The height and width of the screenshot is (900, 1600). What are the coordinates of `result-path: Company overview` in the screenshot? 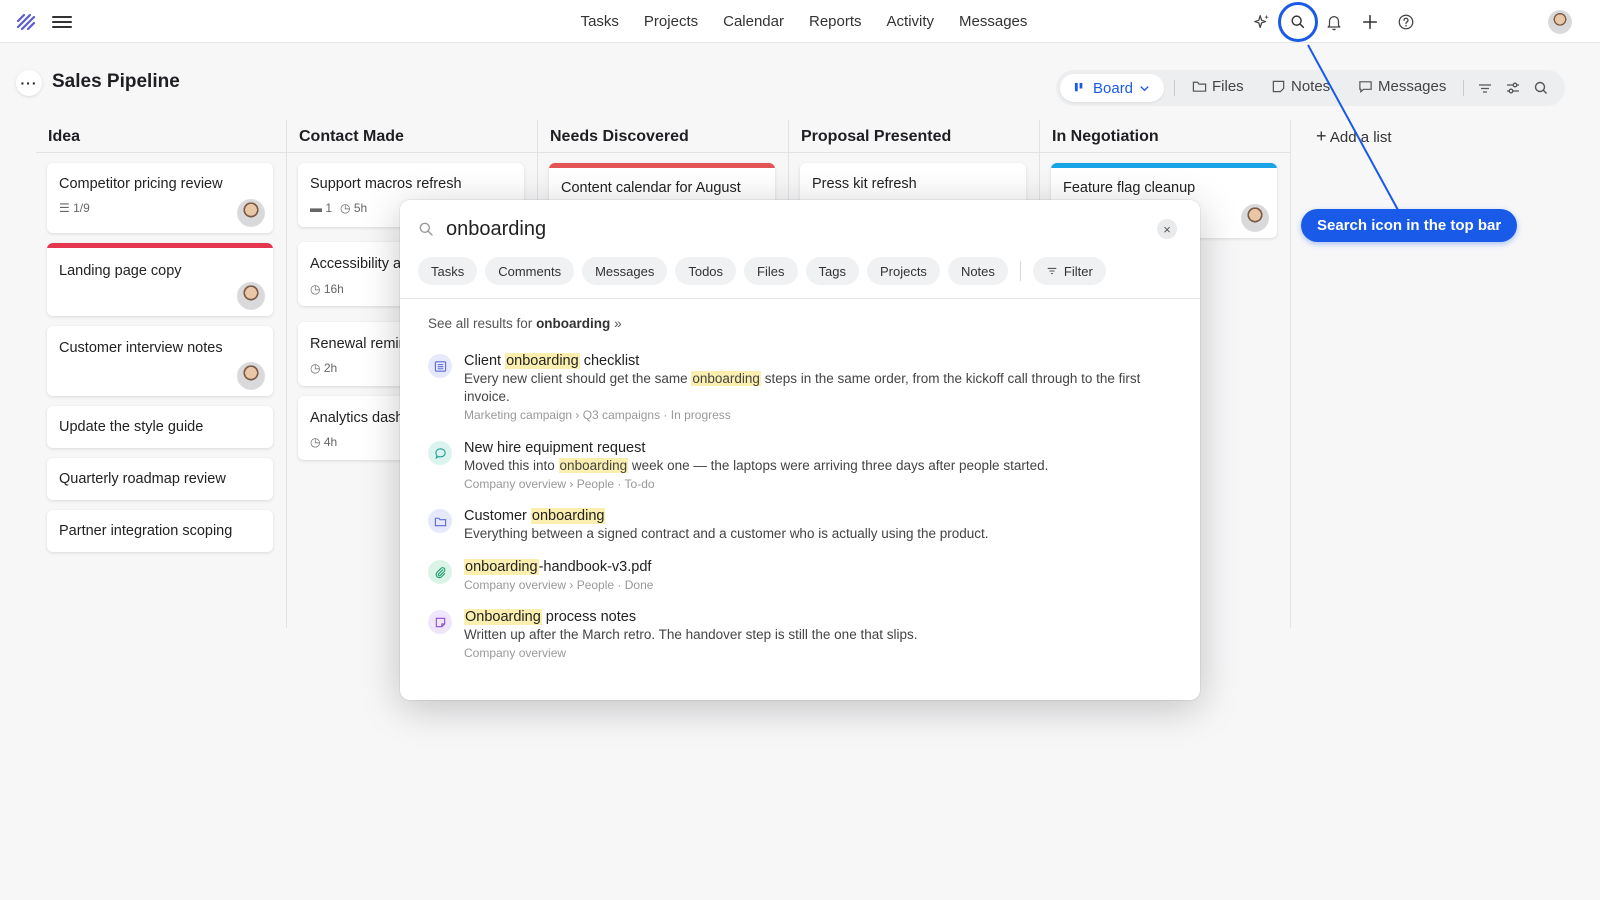 It's located at (515, 653).